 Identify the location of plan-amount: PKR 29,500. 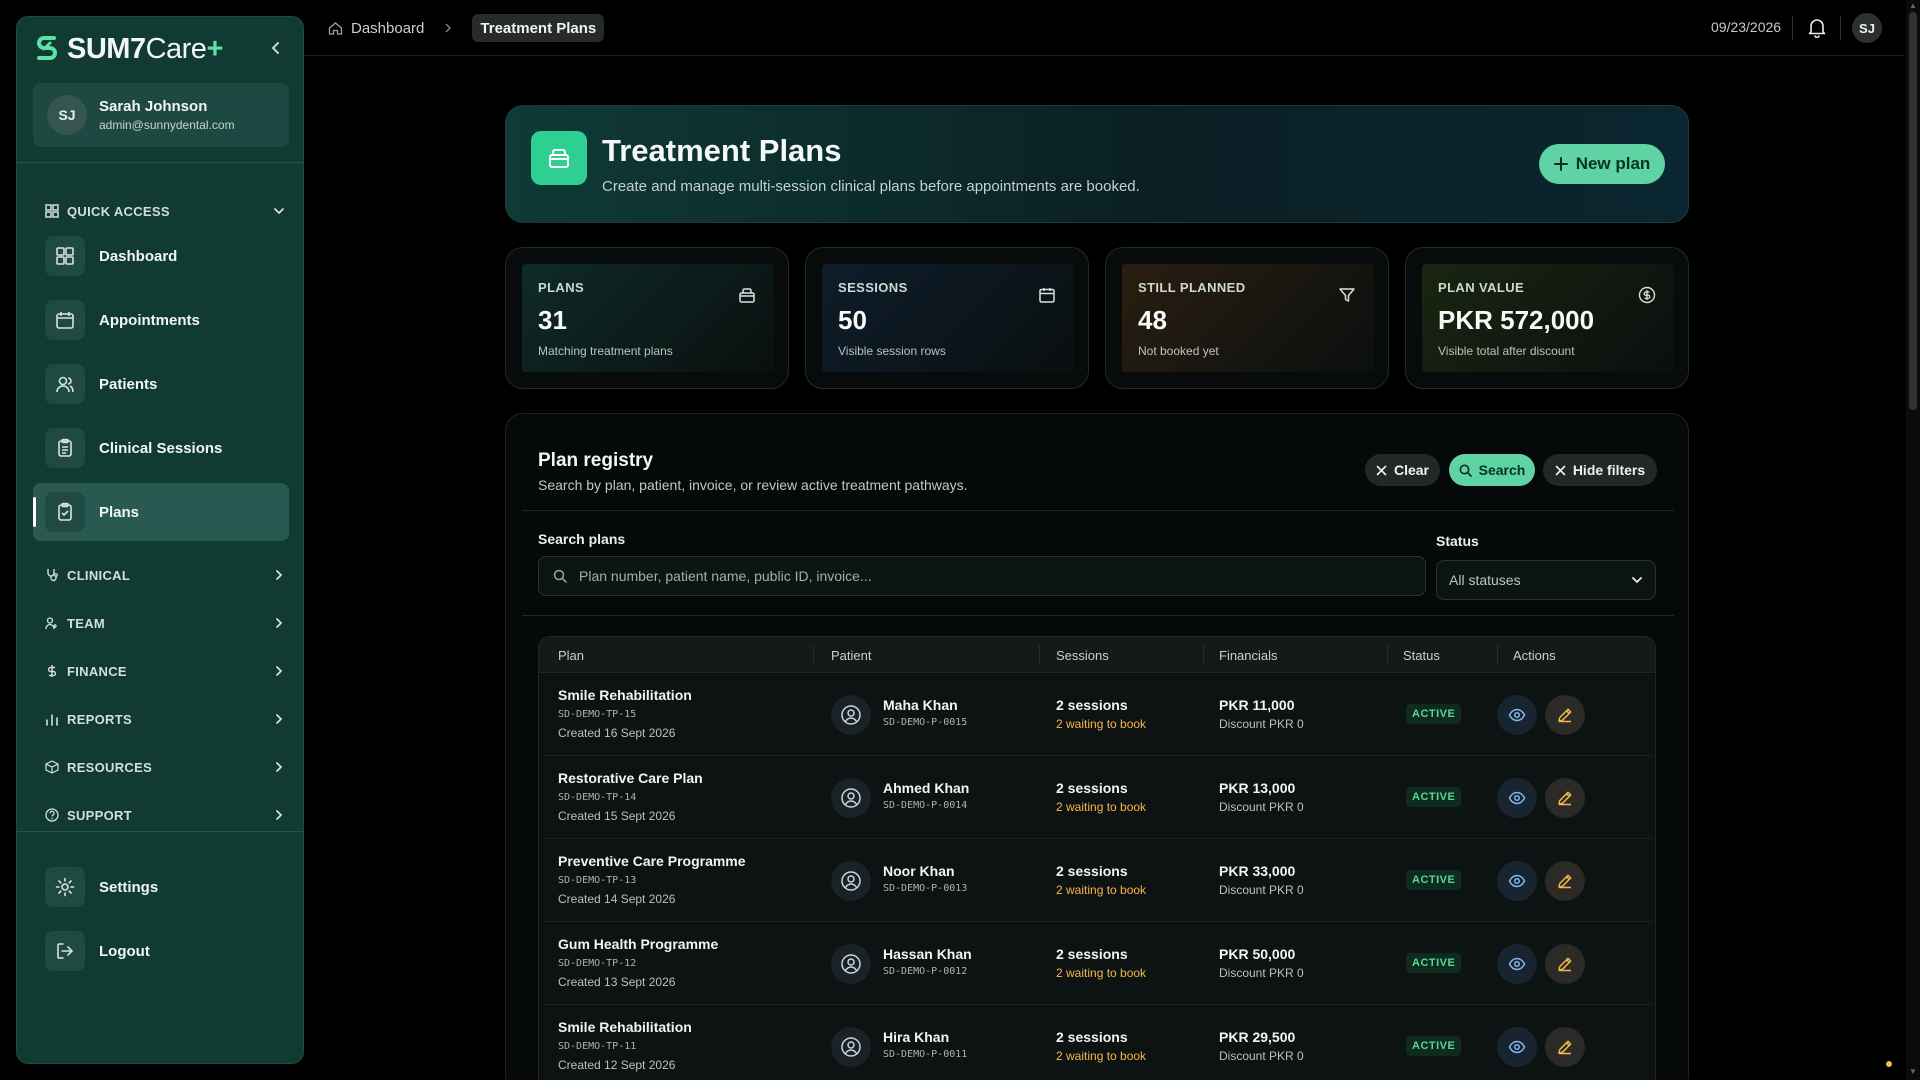
(1257, 1037).